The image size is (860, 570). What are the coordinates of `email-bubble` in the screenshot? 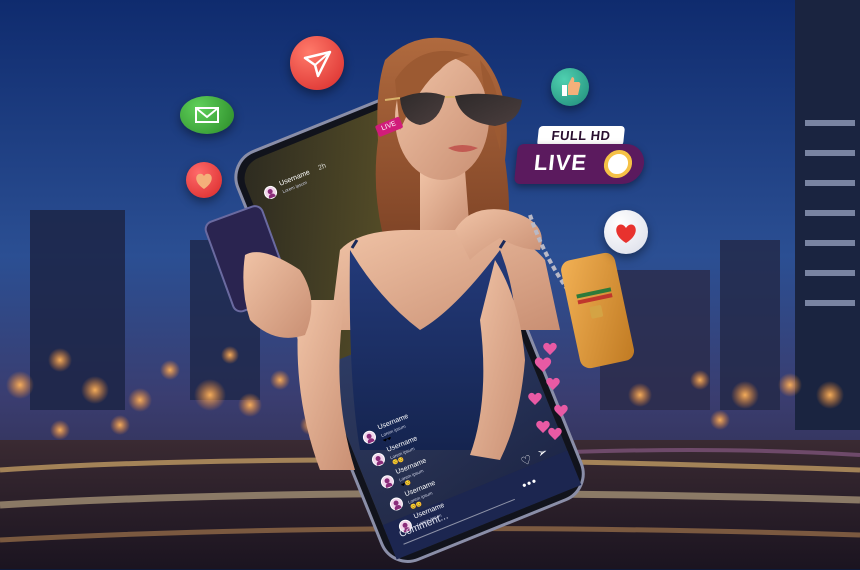 It's located at (207, 115).